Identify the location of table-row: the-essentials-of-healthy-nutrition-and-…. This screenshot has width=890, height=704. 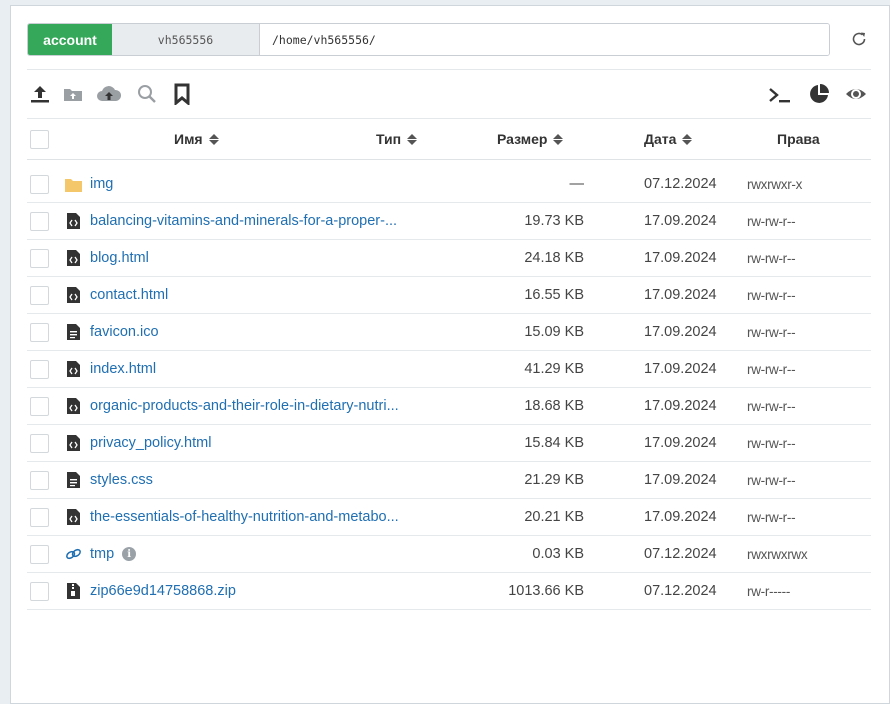
(449, 517).